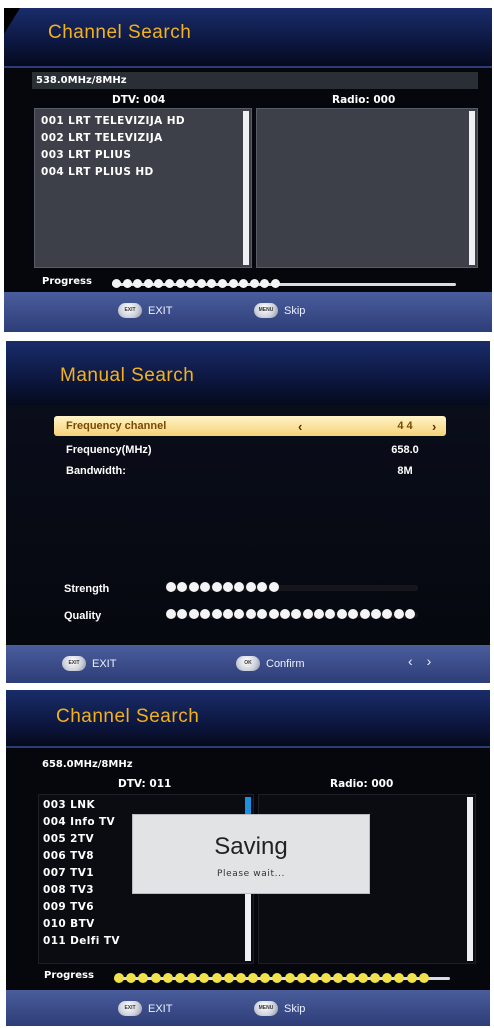 This screenshot has width=494, height=1028. I want to click on bandwidth-row: Bandwidth: 8M, so click(250, 471).